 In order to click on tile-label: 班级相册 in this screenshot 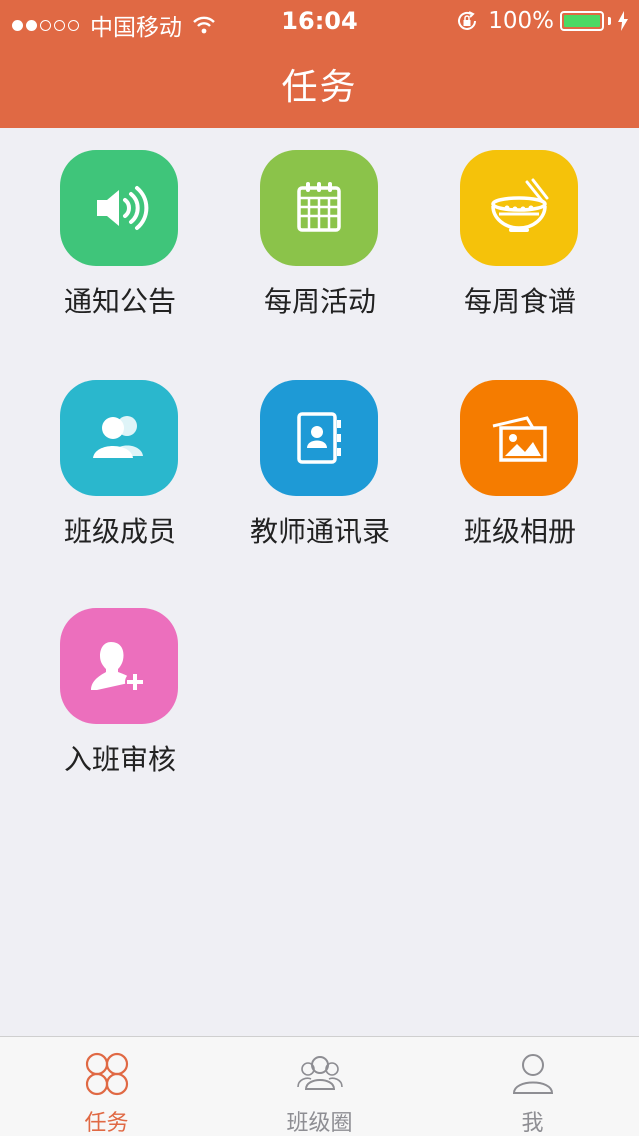, I will do `click(519, 531)`.